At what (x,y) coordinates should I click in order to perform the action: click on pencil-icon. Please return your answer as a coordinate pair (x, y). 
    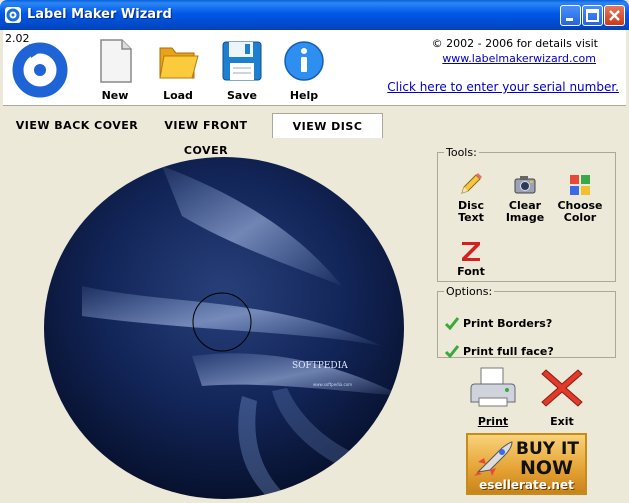
    Looking at the image, I should click on (471, 183).